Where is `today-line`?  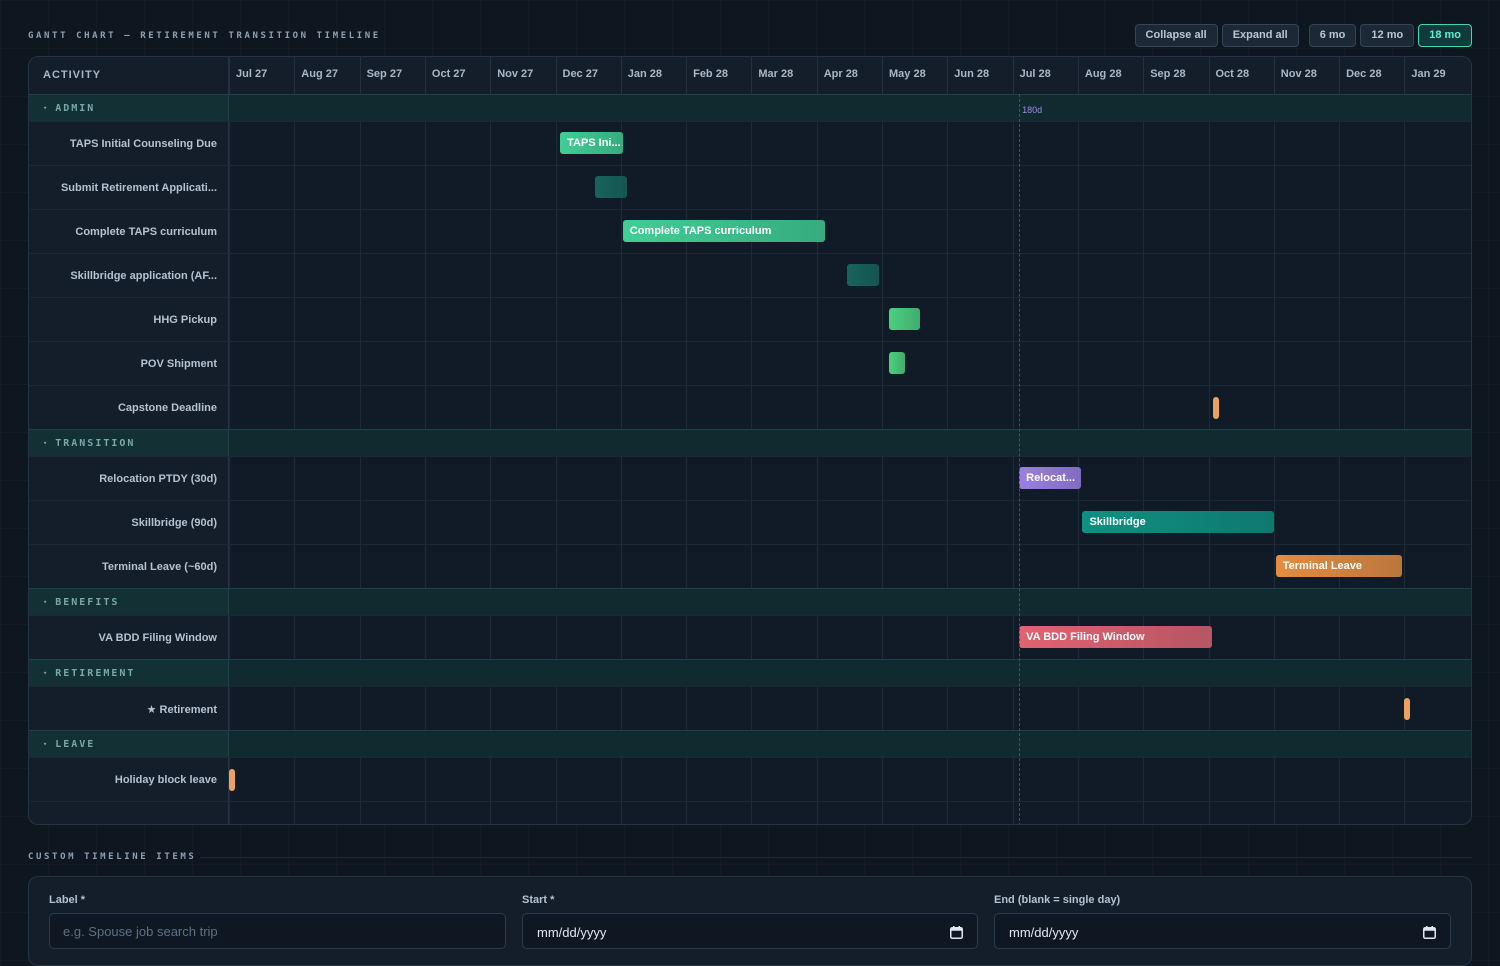 today-line is located at coordinates (1020, 459).